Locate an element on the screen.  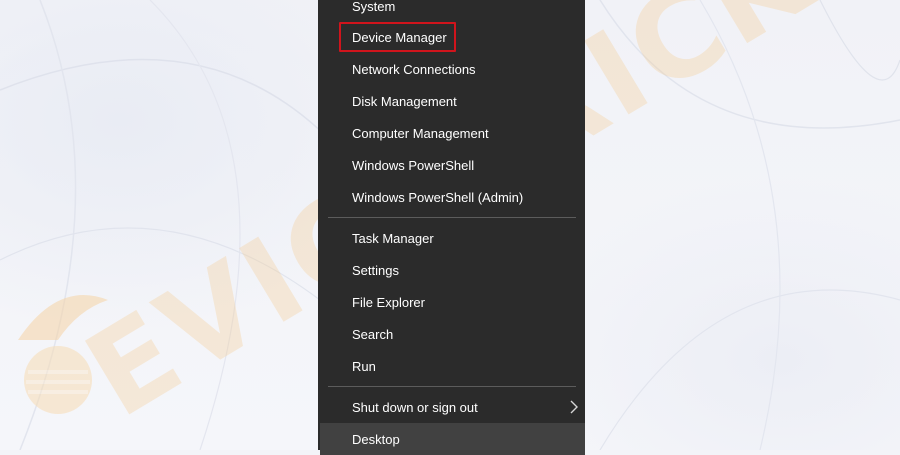
menu-item-computer-management: Computer Management is located at coordinates (451, 133).